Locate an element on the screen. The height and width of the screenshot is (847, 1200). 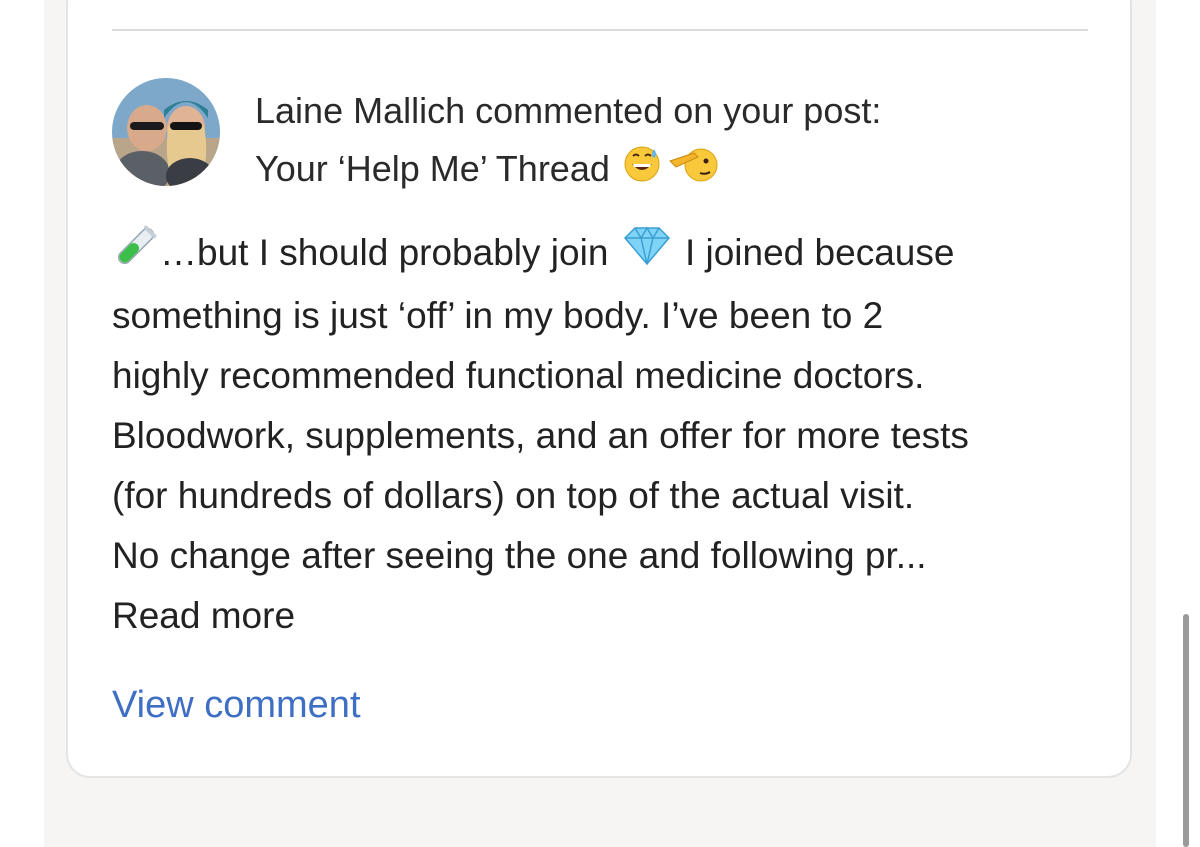
headline-line-2: Your ‘Help Me’ Thread is located at coordinates (568, 170).